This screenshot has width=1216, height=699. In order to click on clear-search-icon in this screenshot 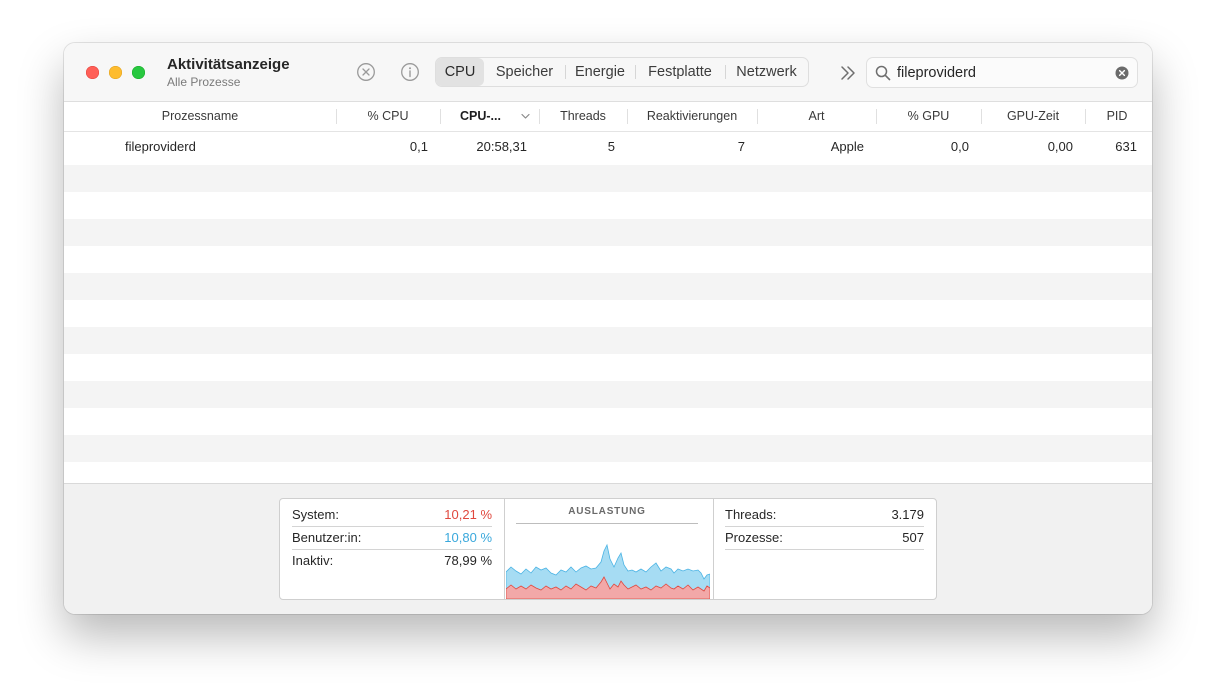, I will do `click(1122, 73)`.